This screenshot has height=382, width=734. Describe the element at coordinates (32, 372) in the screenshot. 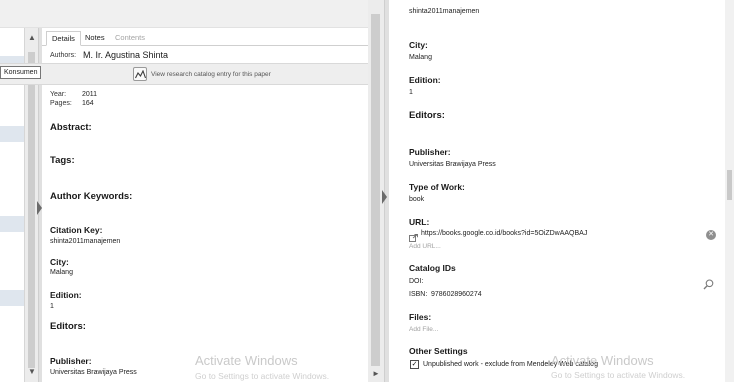

I see `scroll-down-icon: ▼` at that location.